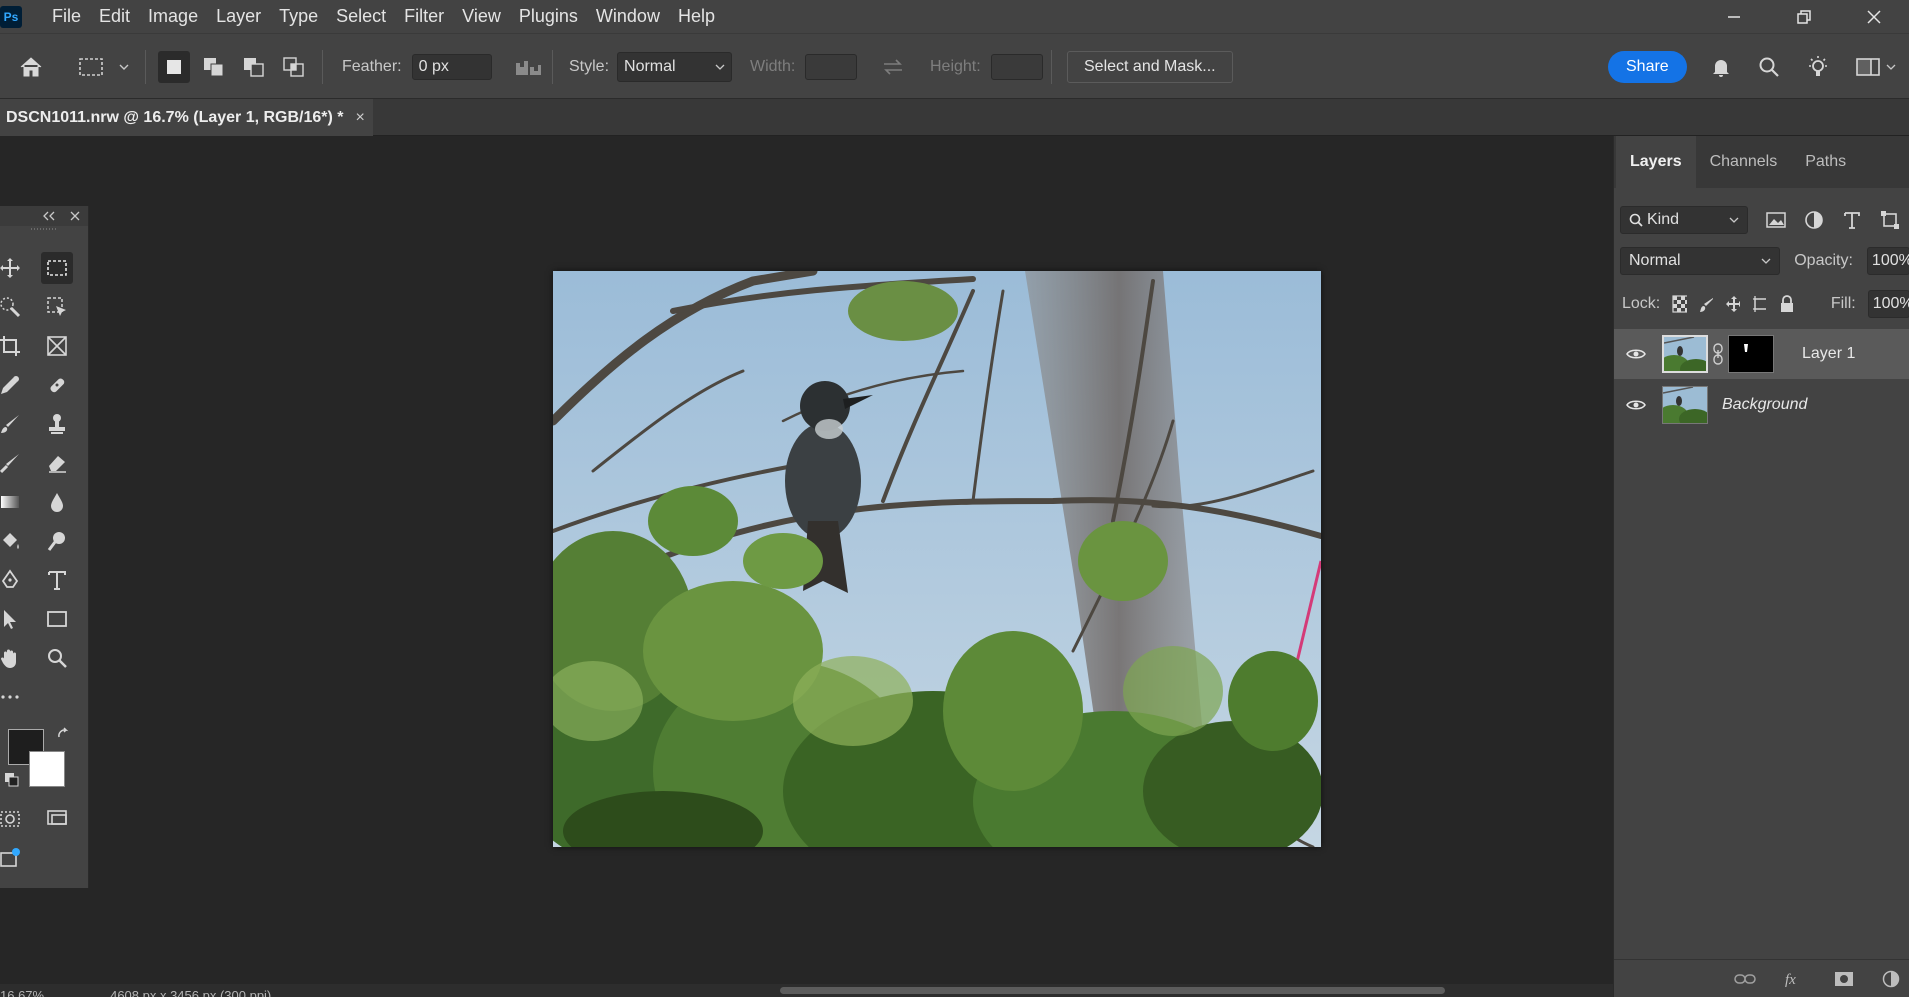 The image size is (1909, 997). Describe the element at coordinates (361, 16) in the screenshot. I see `menu-select: Select` at that location.